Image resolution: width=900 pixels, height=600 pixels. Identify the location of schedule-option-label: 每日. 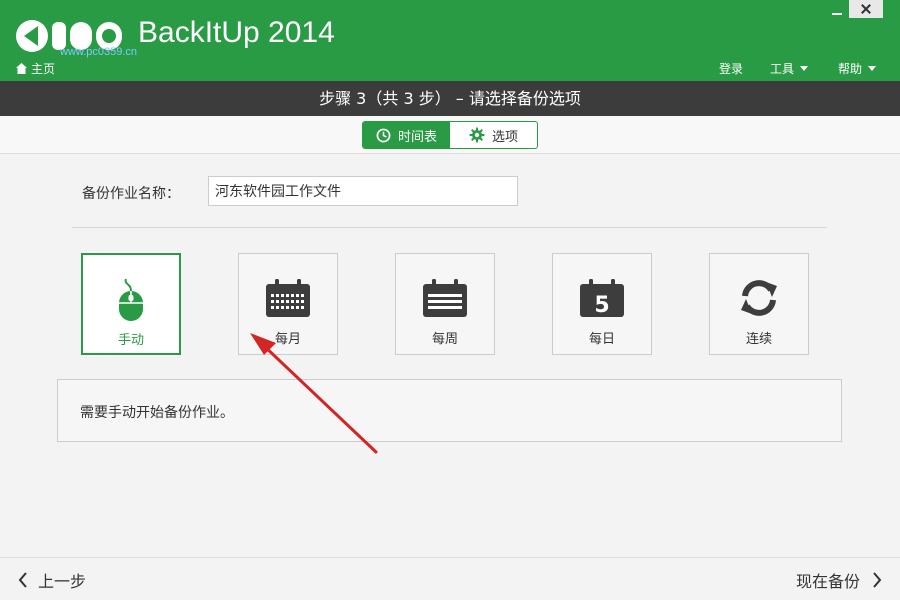
(601, 339).